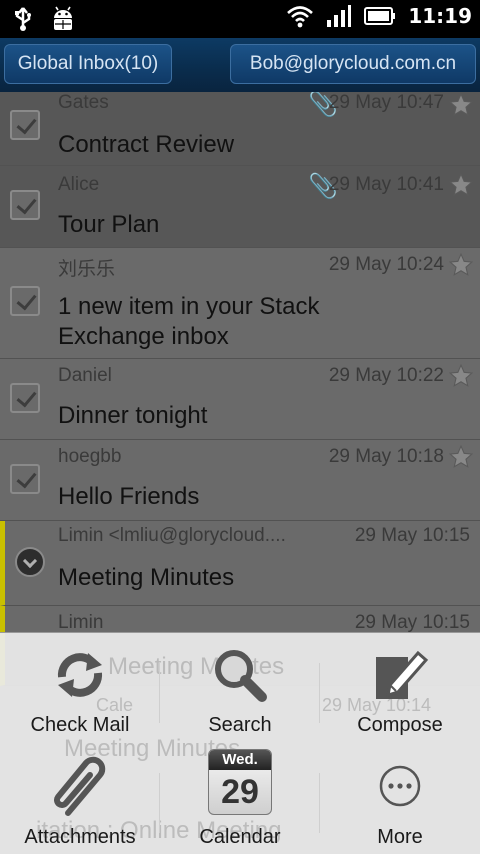 The width and height of the screenshot is (480, 854). I want to click on email-date: 29 May 10:47, so click(386, 102).